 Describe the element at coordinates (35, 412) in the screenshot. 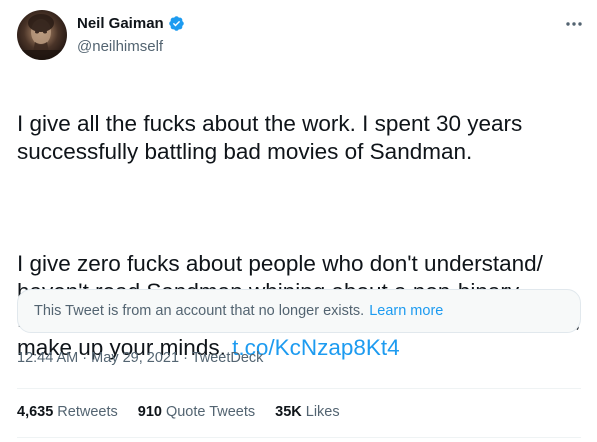

I see `retweets-count: 4,635` at that location.